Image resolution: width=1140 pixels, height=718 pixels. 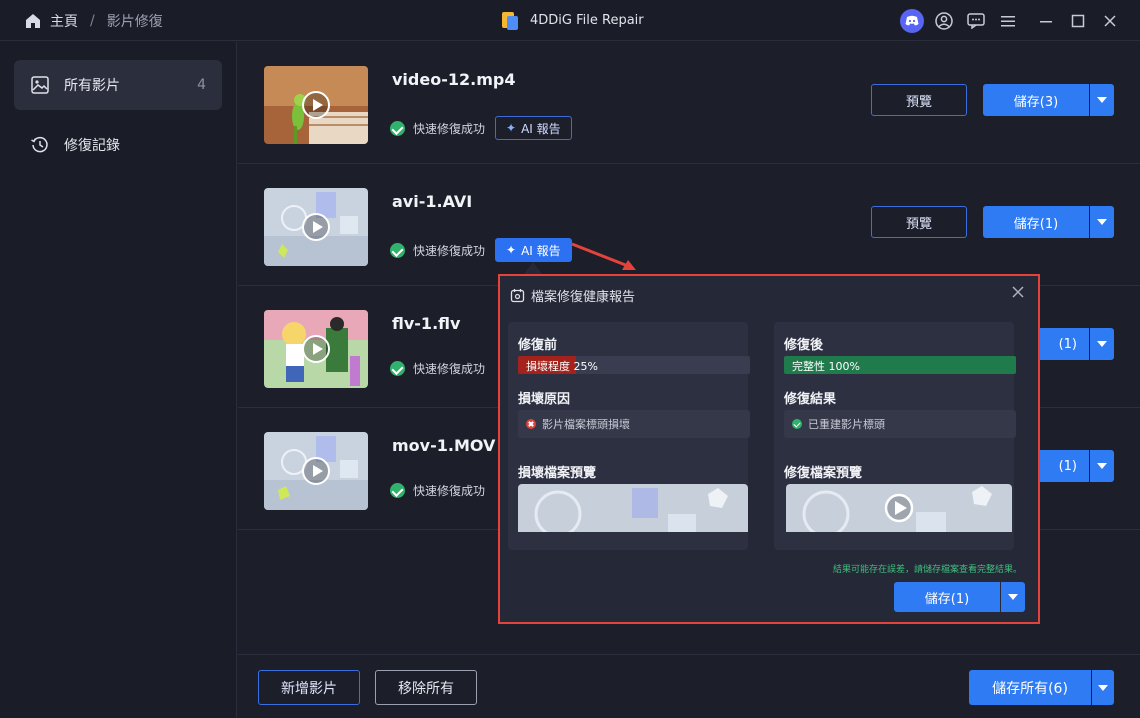 What do you see at coordinates (309, 687) in the screenshot?
I see `add-video-button: 新增影片` at bounding box center [309, 687].